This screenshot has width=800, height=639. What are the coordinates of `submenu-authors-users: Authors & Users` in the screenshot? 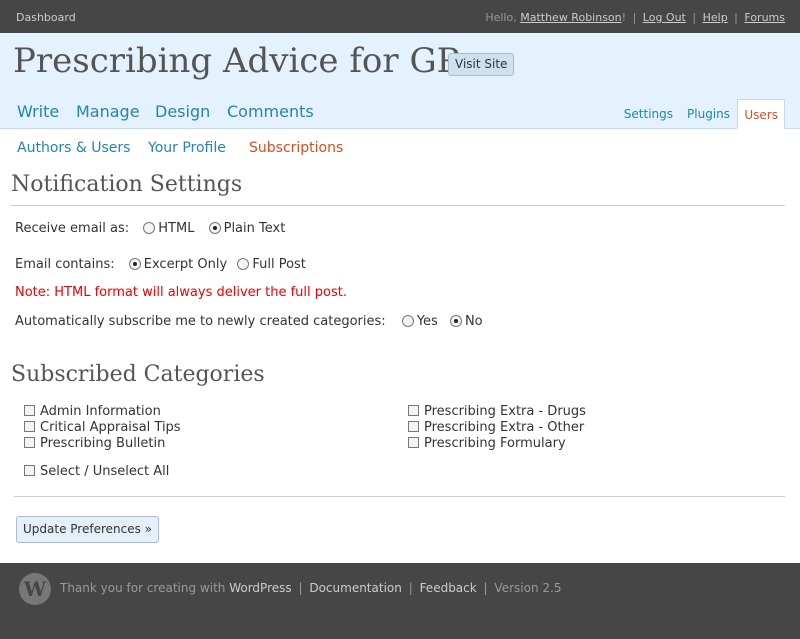 It's located at (73, 148).